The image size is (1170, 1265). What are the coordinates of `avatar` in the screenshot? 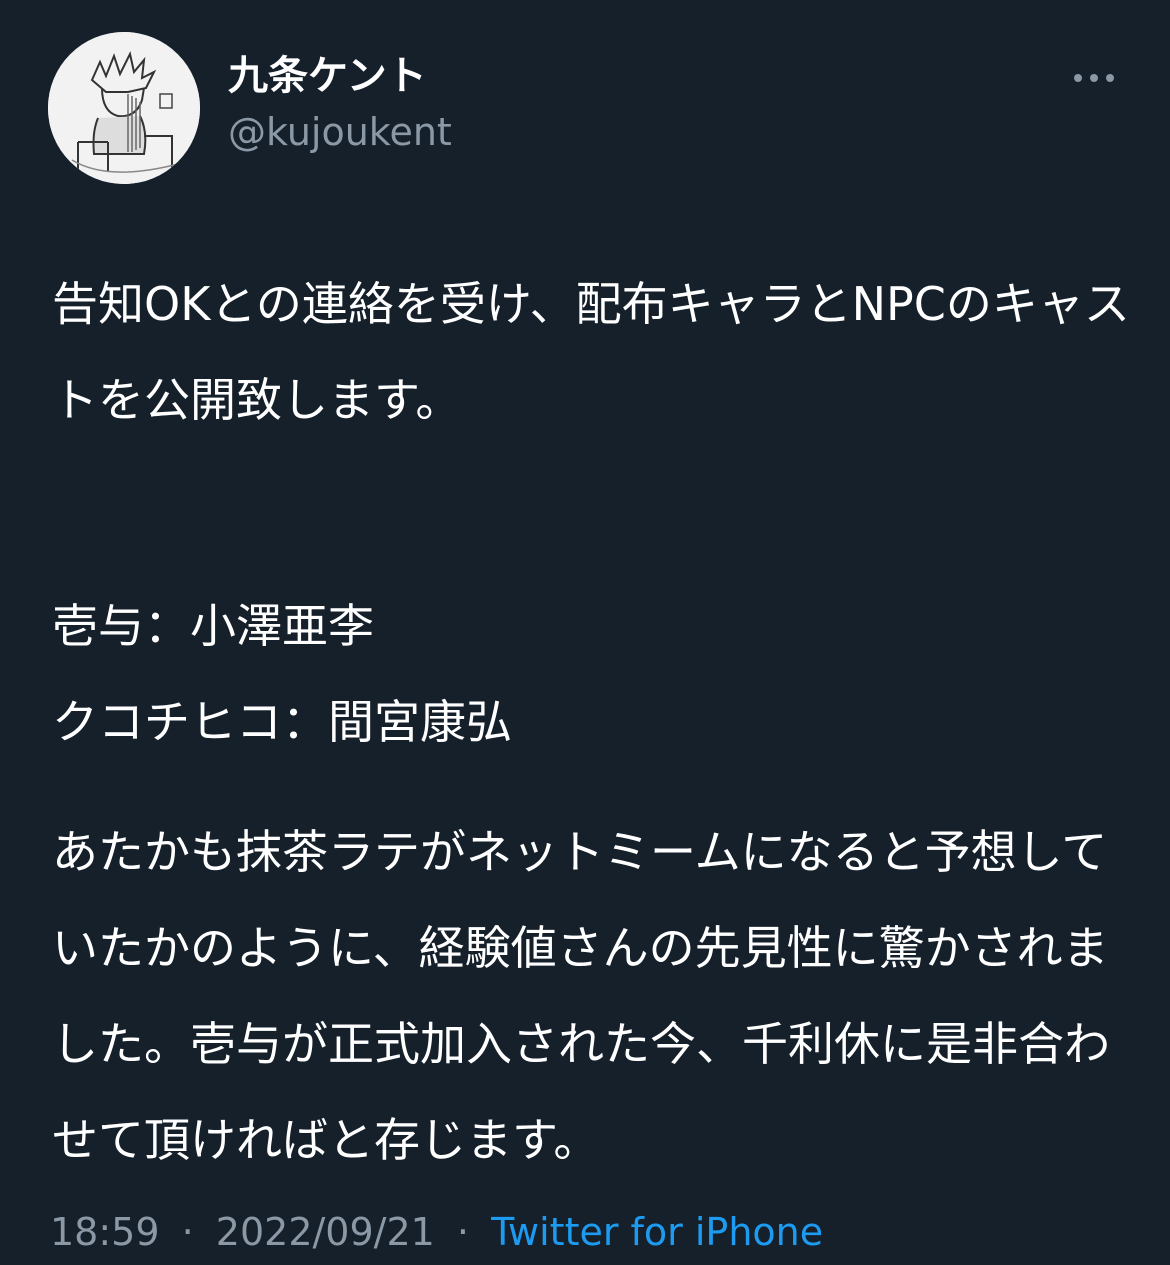 It's located at (124, 108).